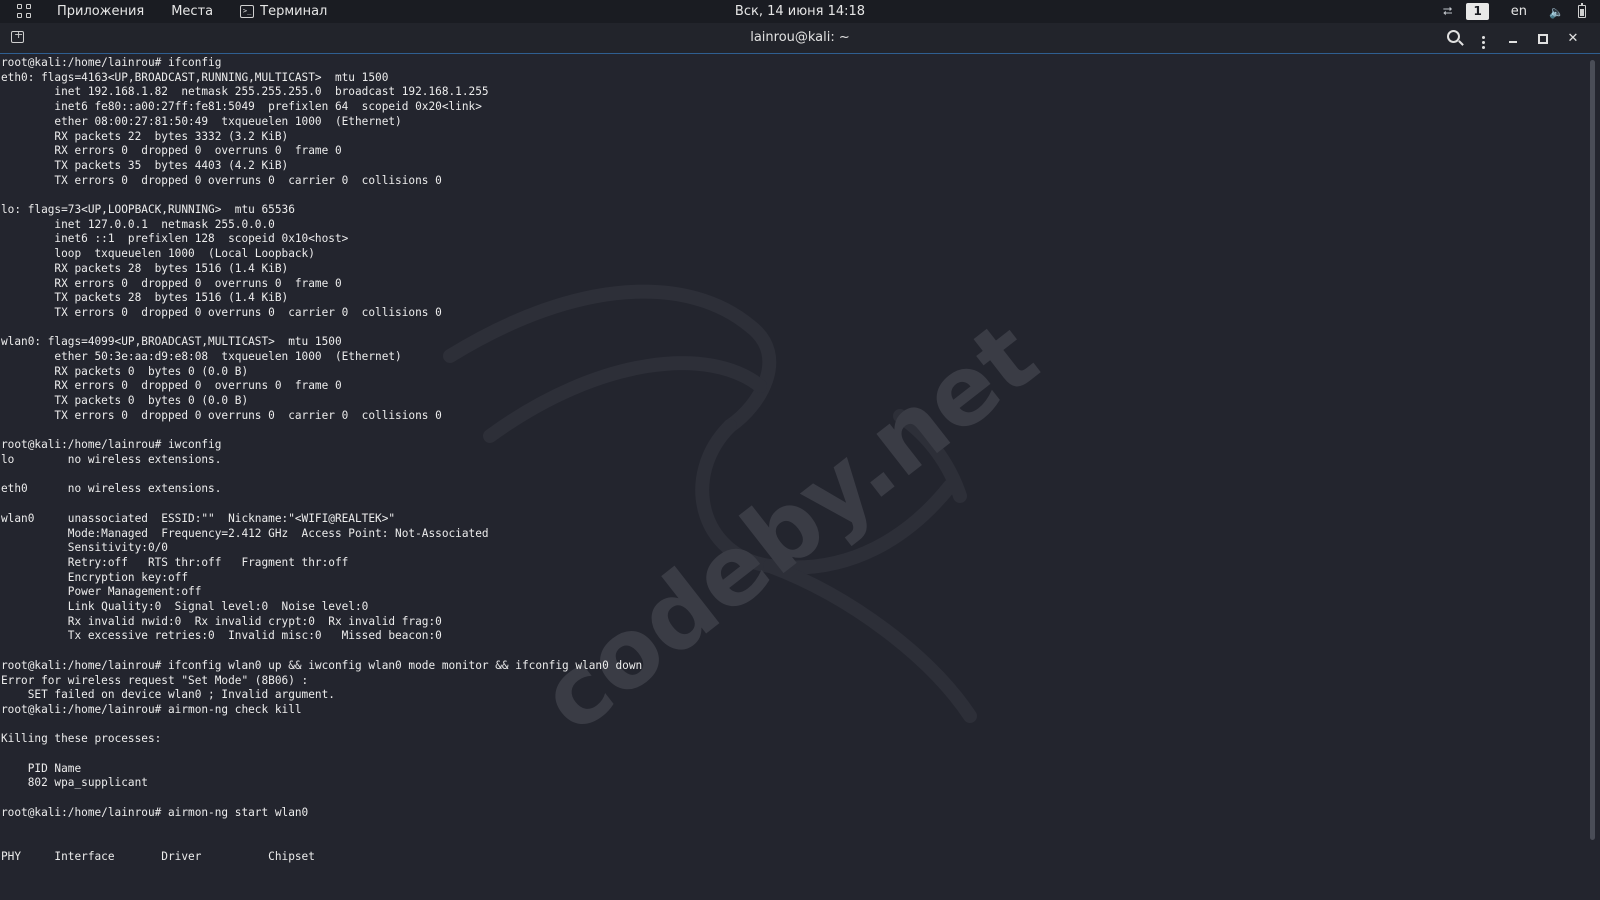 This screenshot has width=1600, height=900. What do you see at coordinates (25, 11) in the screenshot?
I see `apps-grid-icon` at bounding box center [25, 11].